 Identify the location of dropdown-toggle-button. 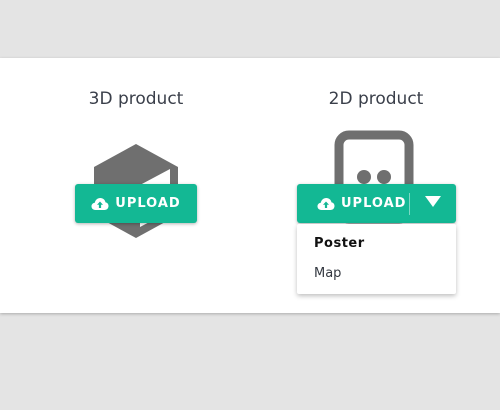
(433, 203).